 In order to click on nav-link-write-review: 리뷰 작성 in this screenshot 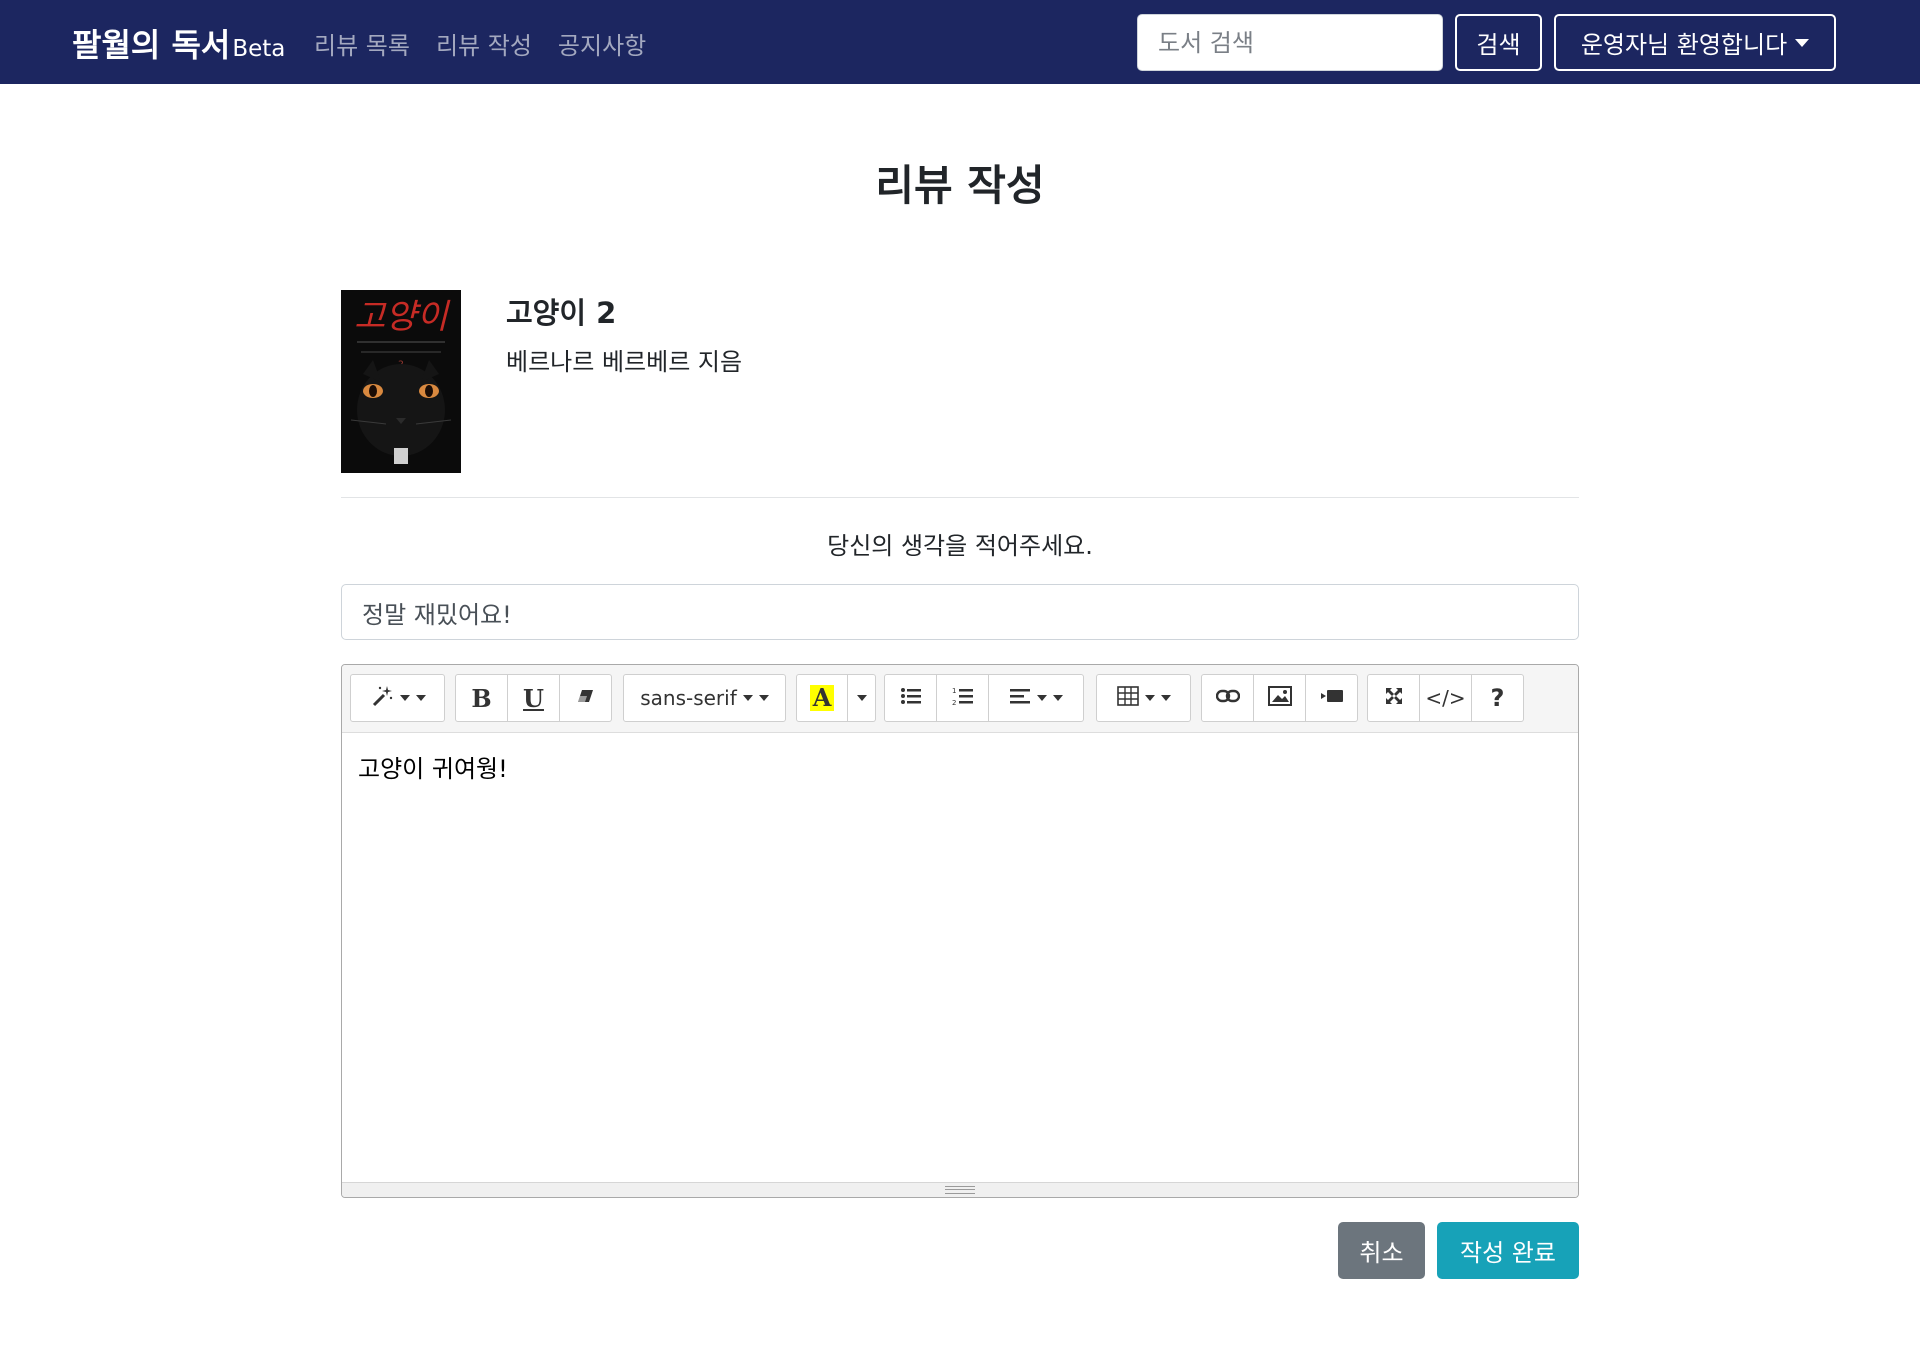, I will do `click(484, 43)`.